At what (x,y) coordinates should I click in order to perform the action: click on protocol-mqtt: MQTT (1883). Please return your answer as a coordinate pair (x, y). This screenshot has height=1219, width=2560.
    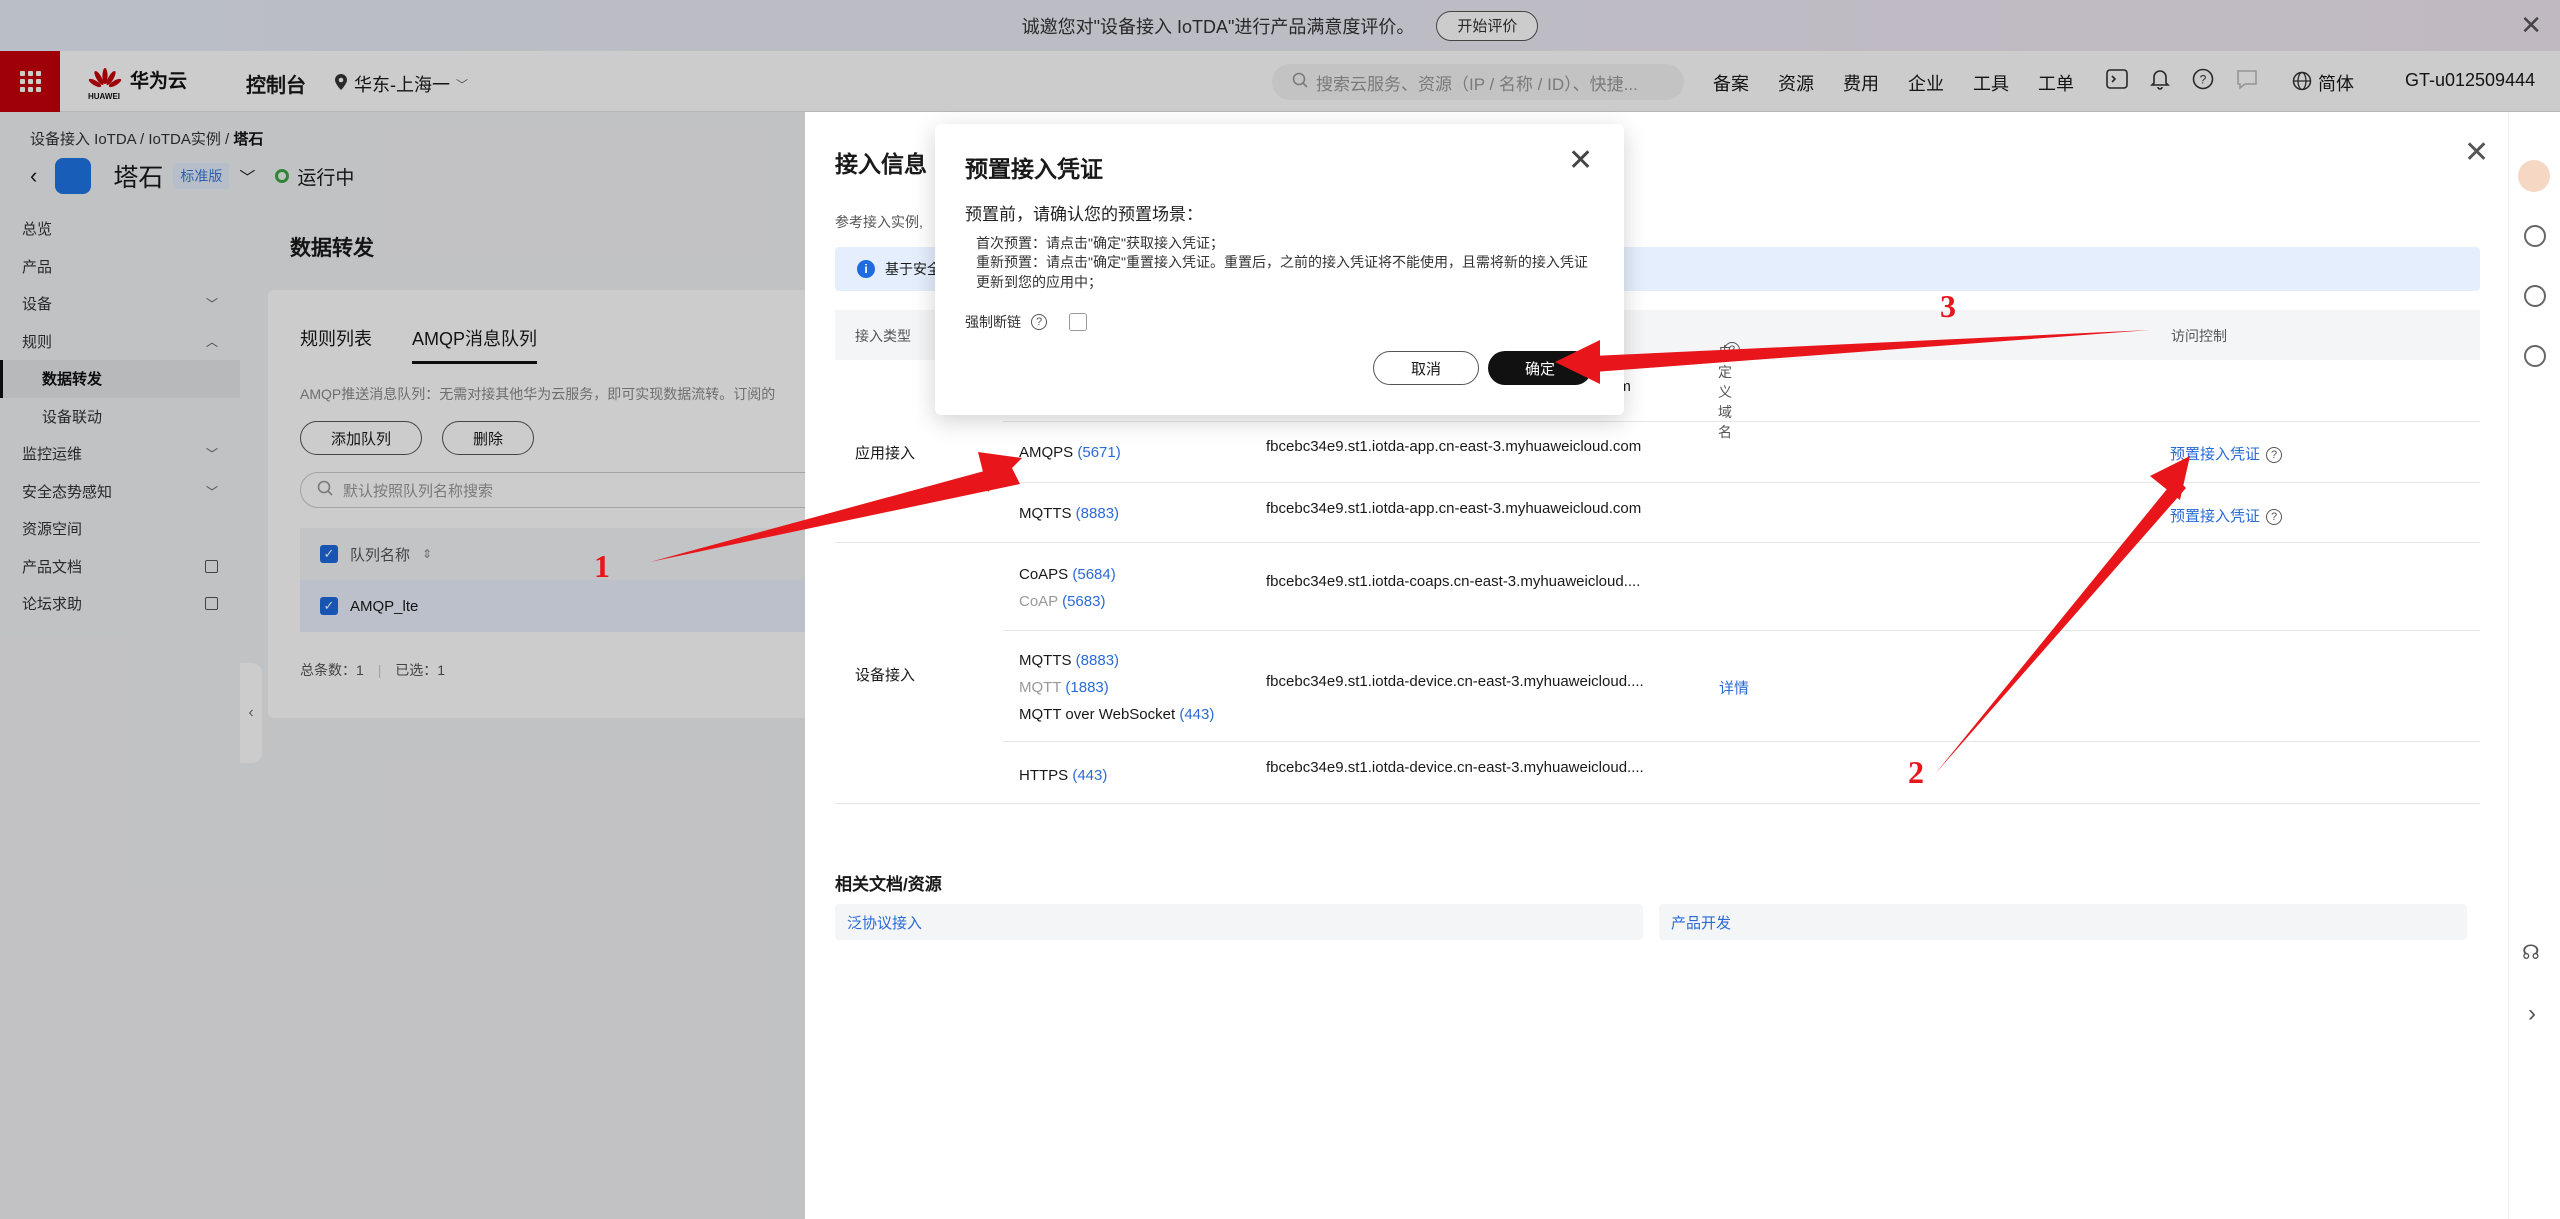
    Looking at the image, I should click on (1064, 687).